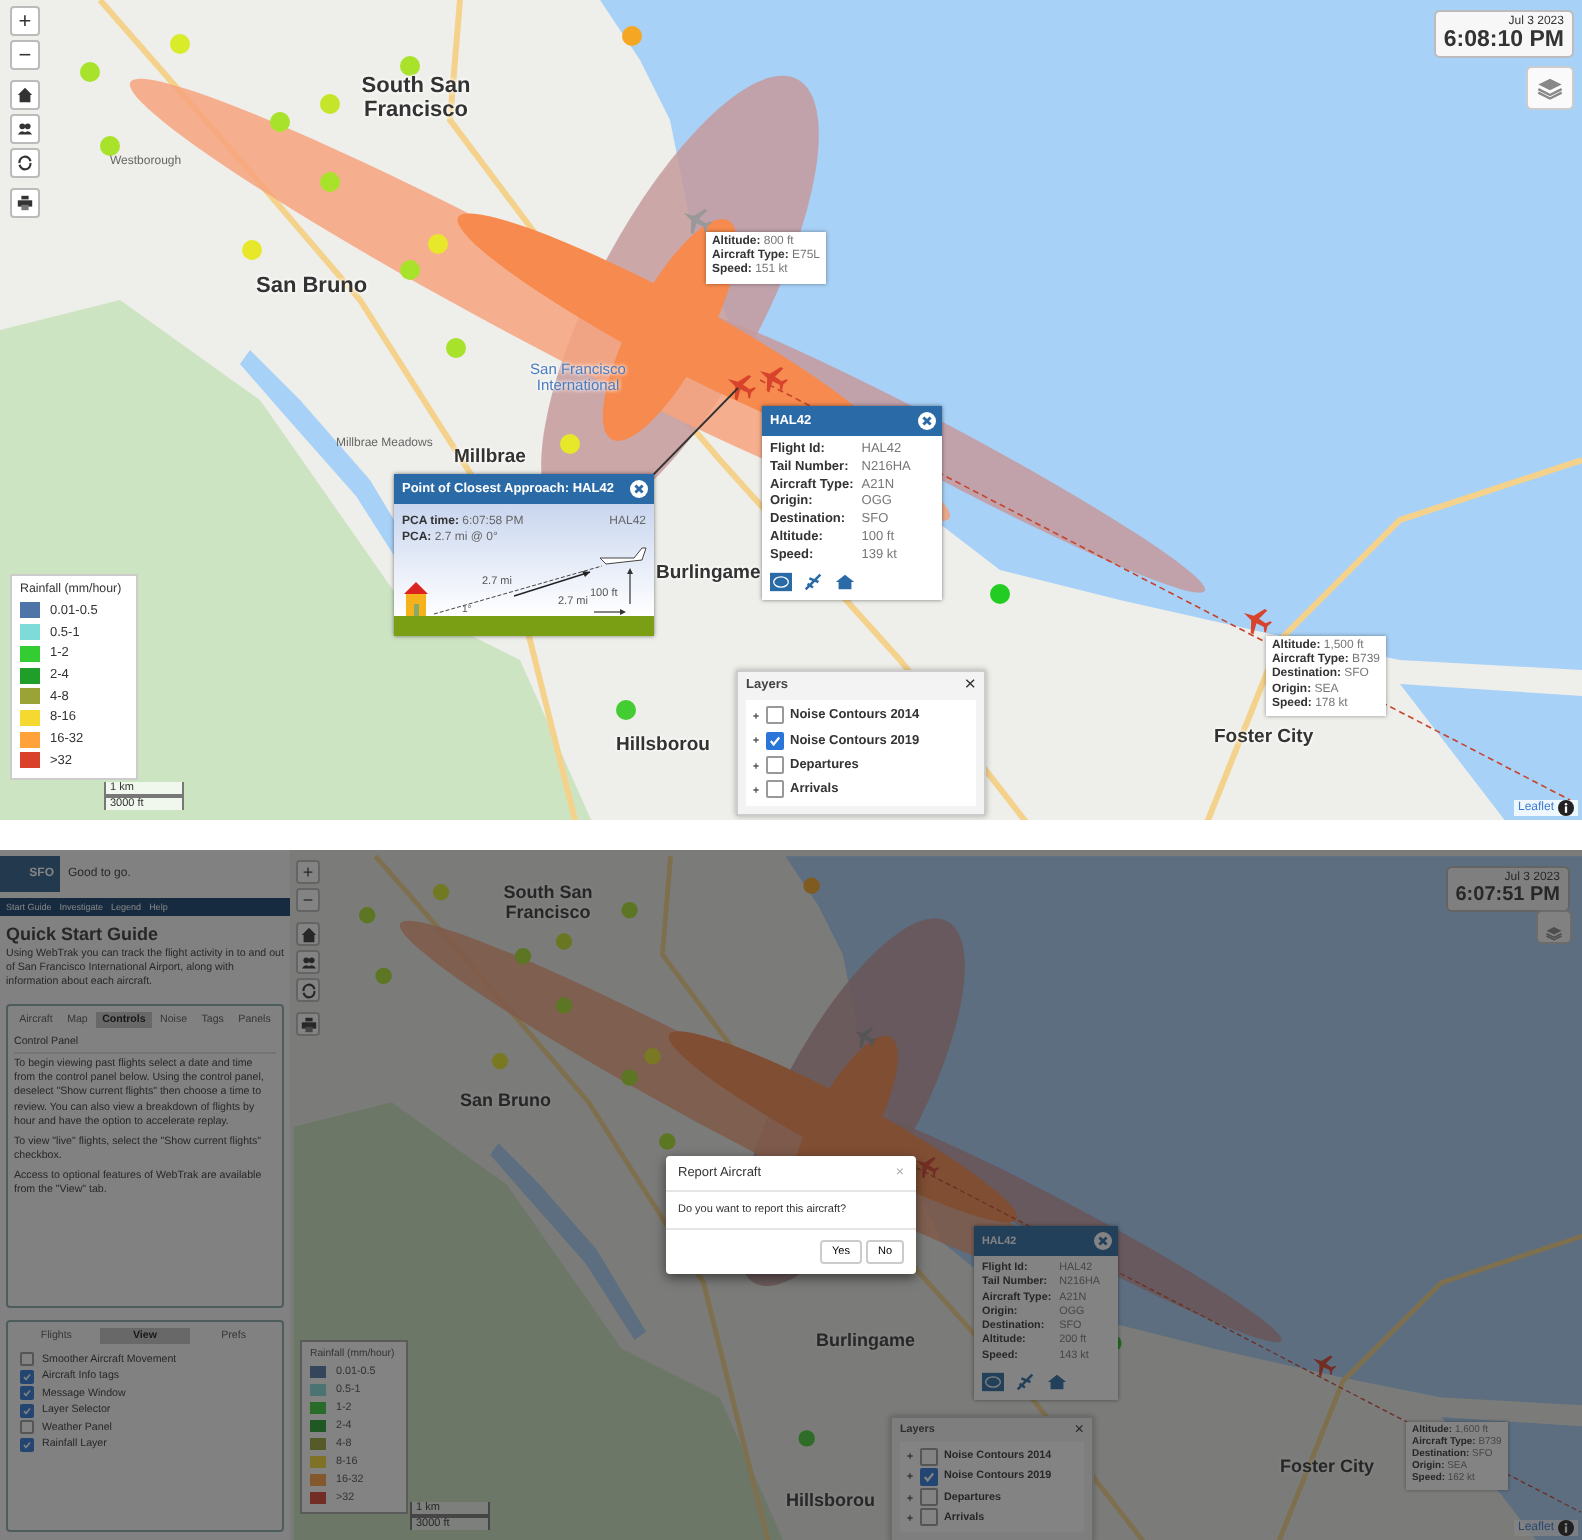  I want to click on print-button, so click(25, 203).